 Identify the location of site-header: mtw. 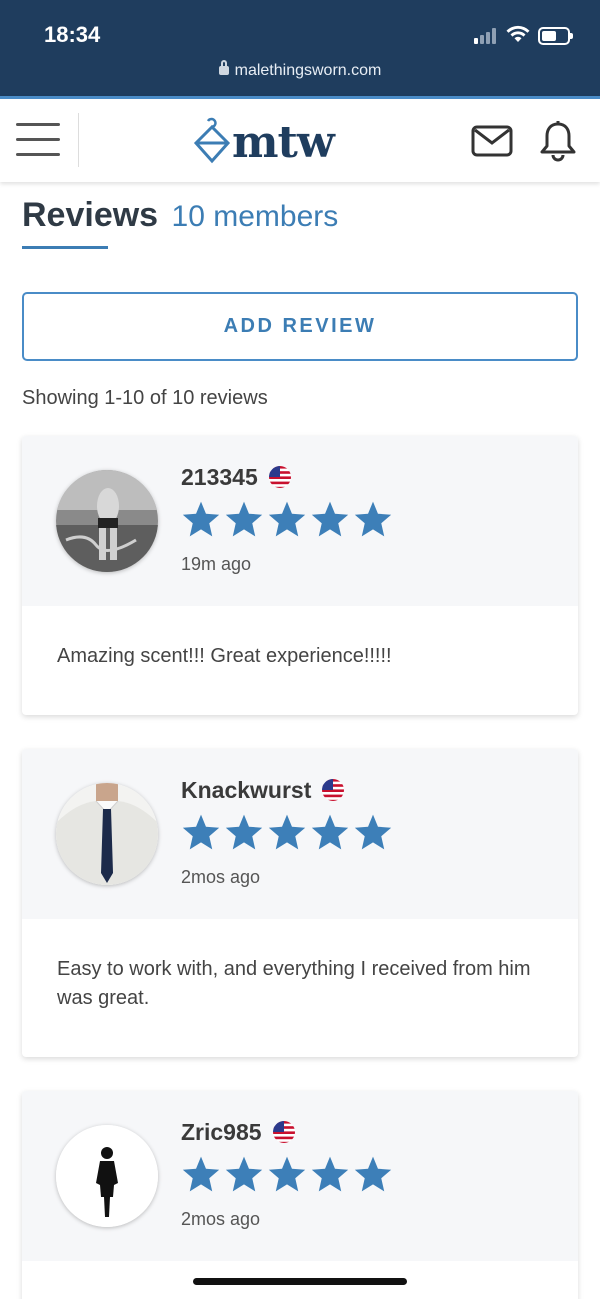
(300, 139).